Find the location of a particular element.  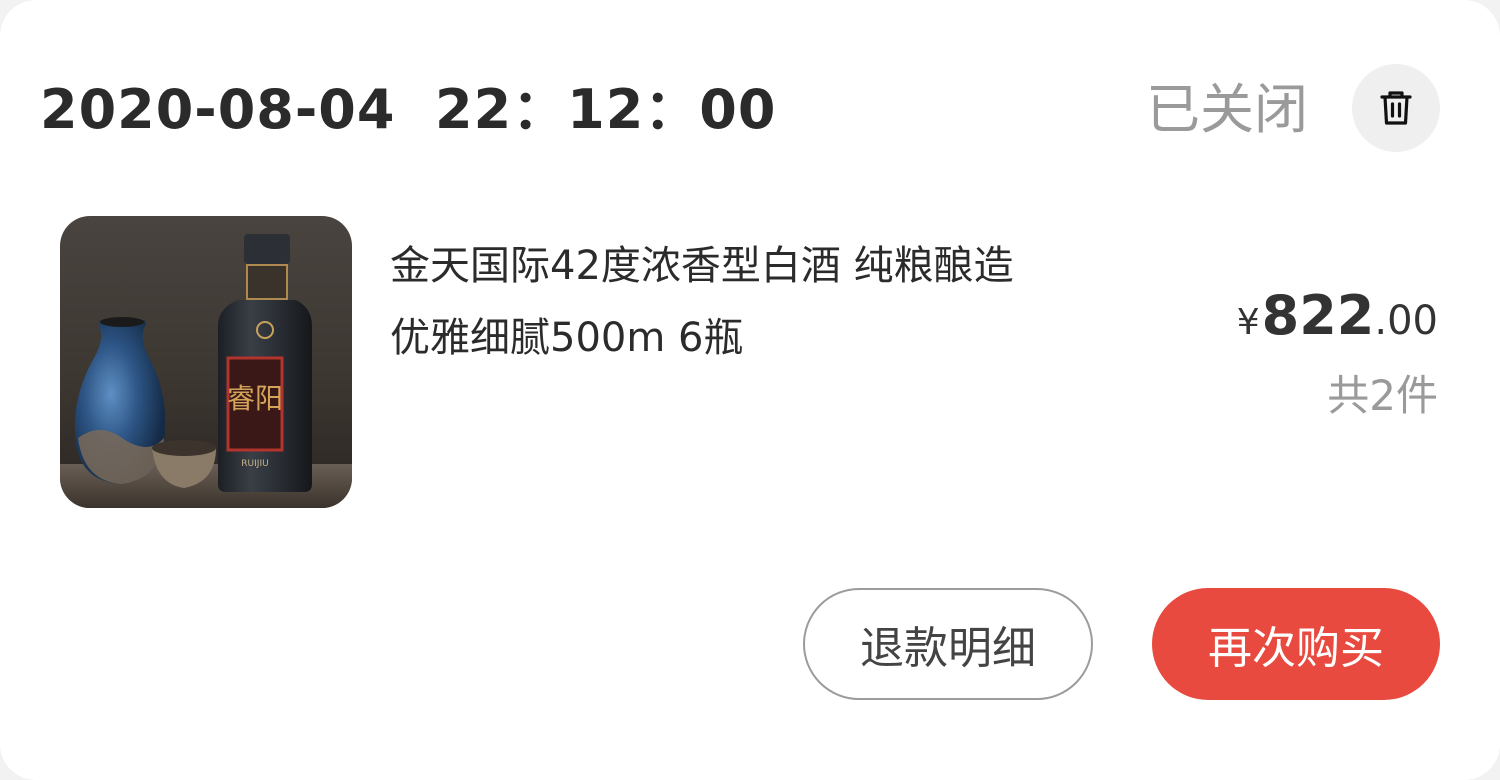

product-title: 金天国际42度浓香型白酒 纯粮酿造 优雅细腻500m 6瓶 is located at coordinates (780, 302).